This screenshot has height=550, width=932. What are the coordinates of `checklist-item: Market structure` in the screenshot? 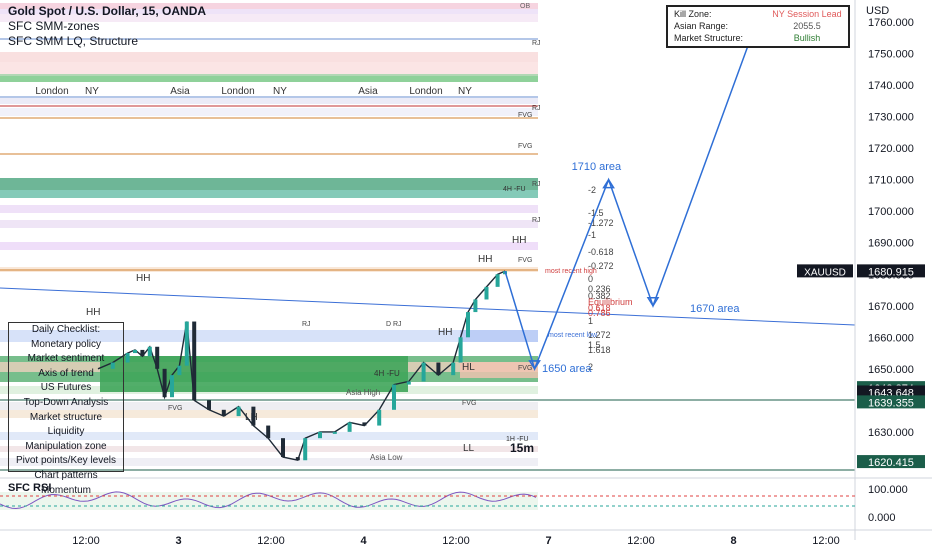 It's located at (66, 417).